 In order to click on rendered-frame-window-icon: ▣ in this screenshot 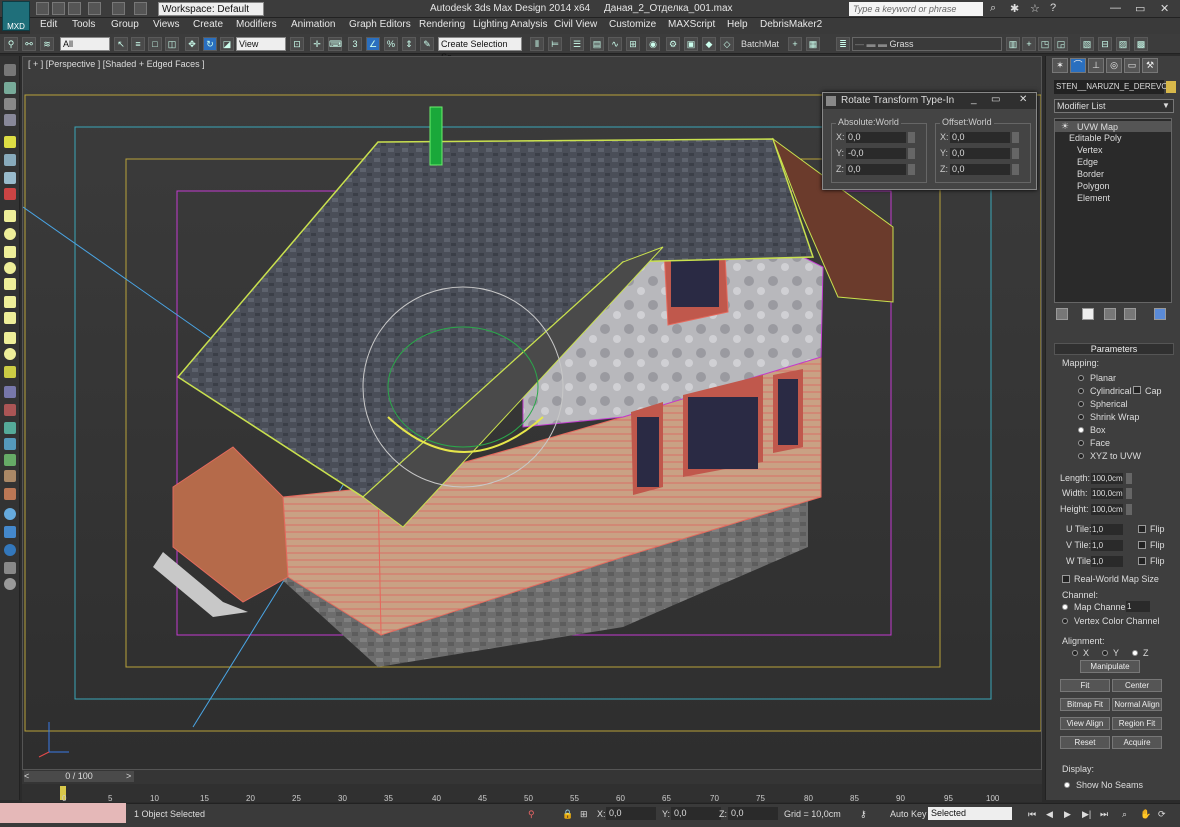, I will do `click(691, 44)`.